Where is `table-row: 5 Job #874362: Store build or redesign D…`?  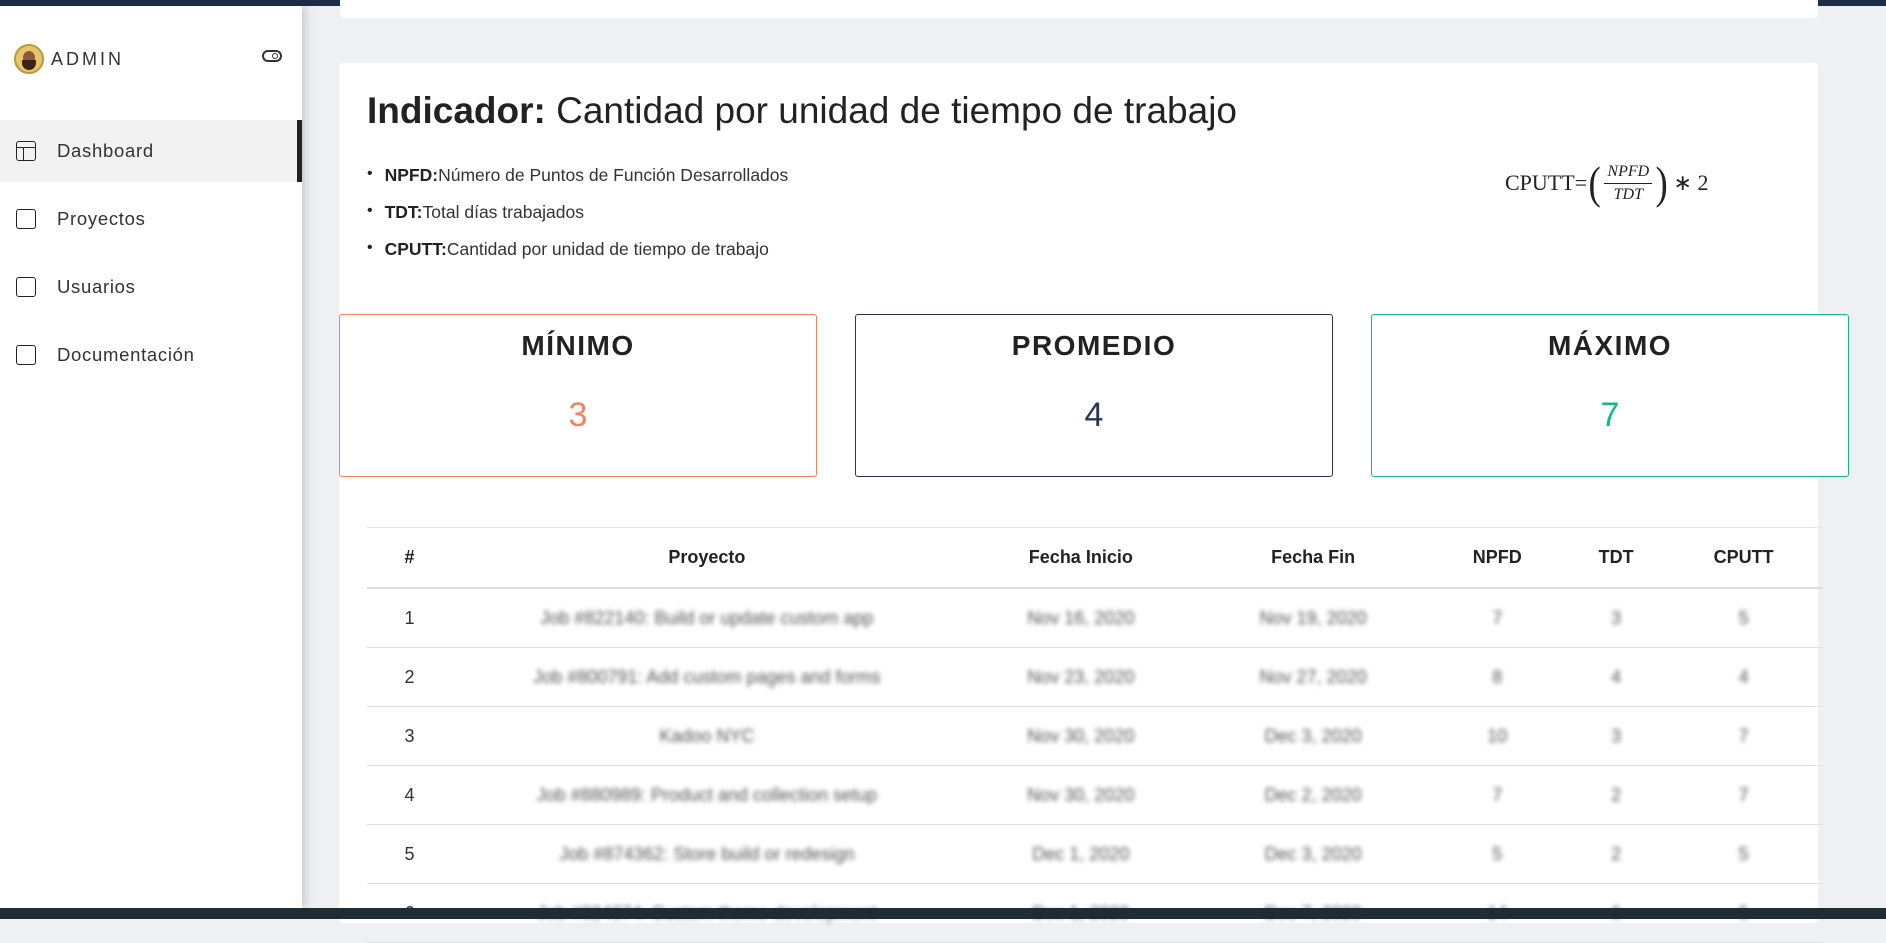 table-row: 5 Job #874362: Store build or redesign D… is located at coordinates (1095, 854).